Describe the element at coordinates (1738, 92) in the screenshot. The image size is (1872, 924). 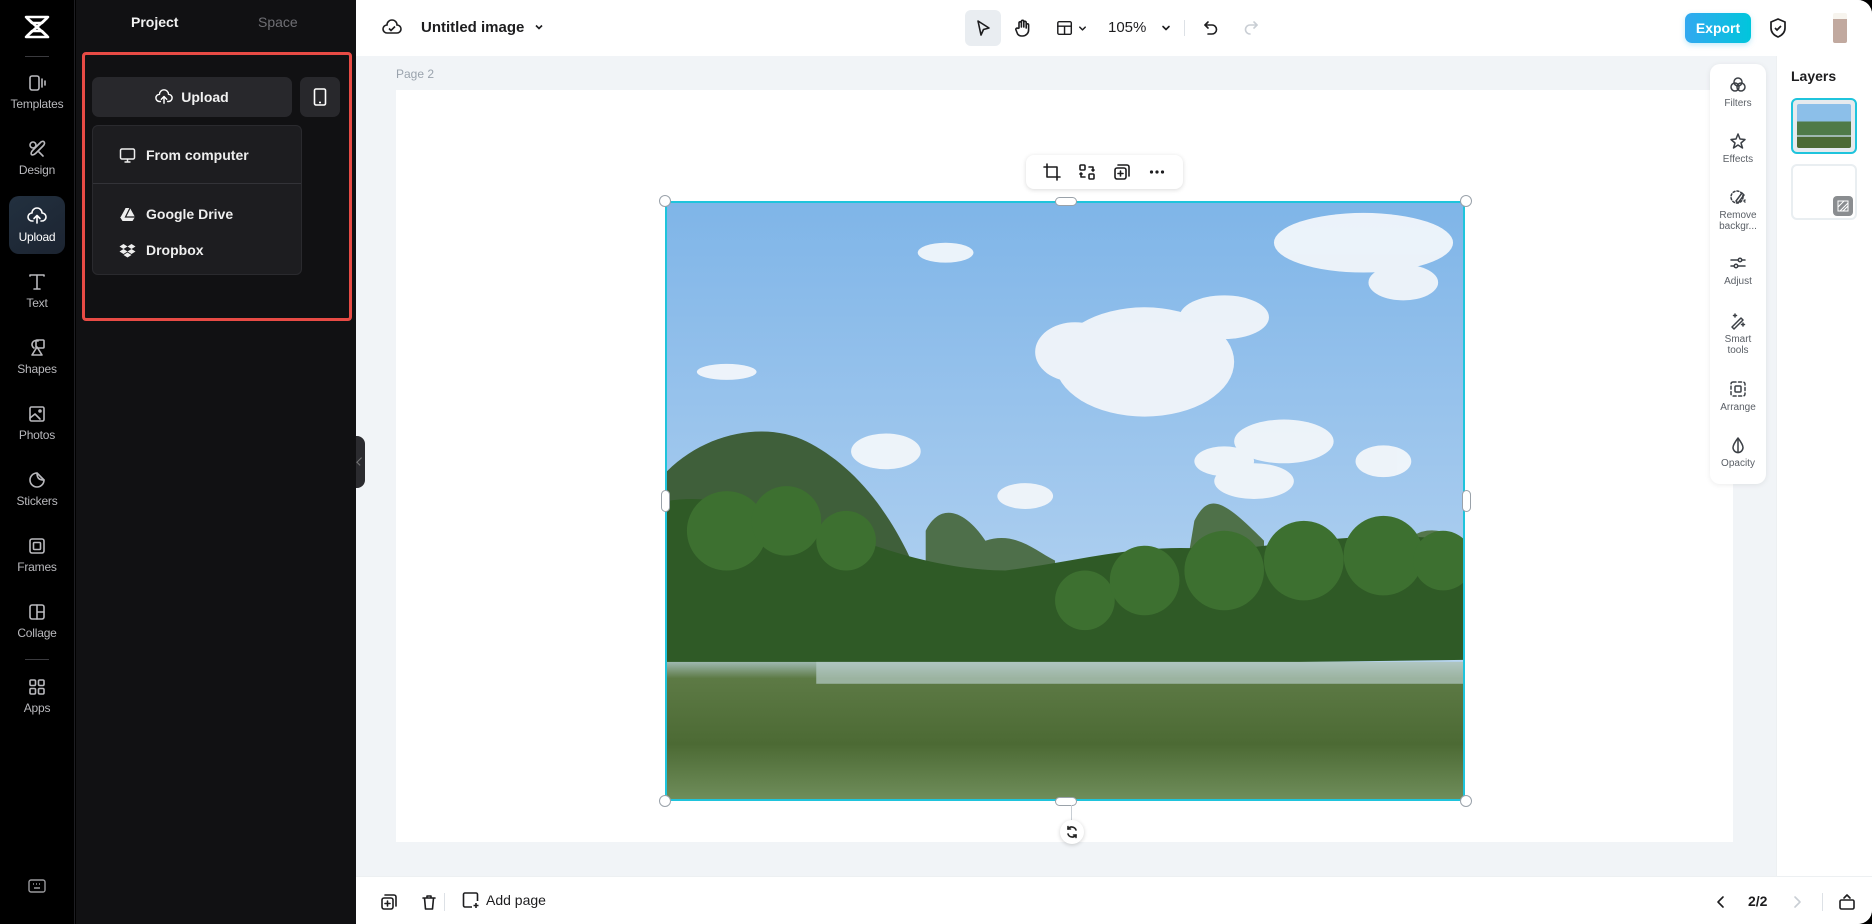
I see `prop-filters: Filters` at that location.